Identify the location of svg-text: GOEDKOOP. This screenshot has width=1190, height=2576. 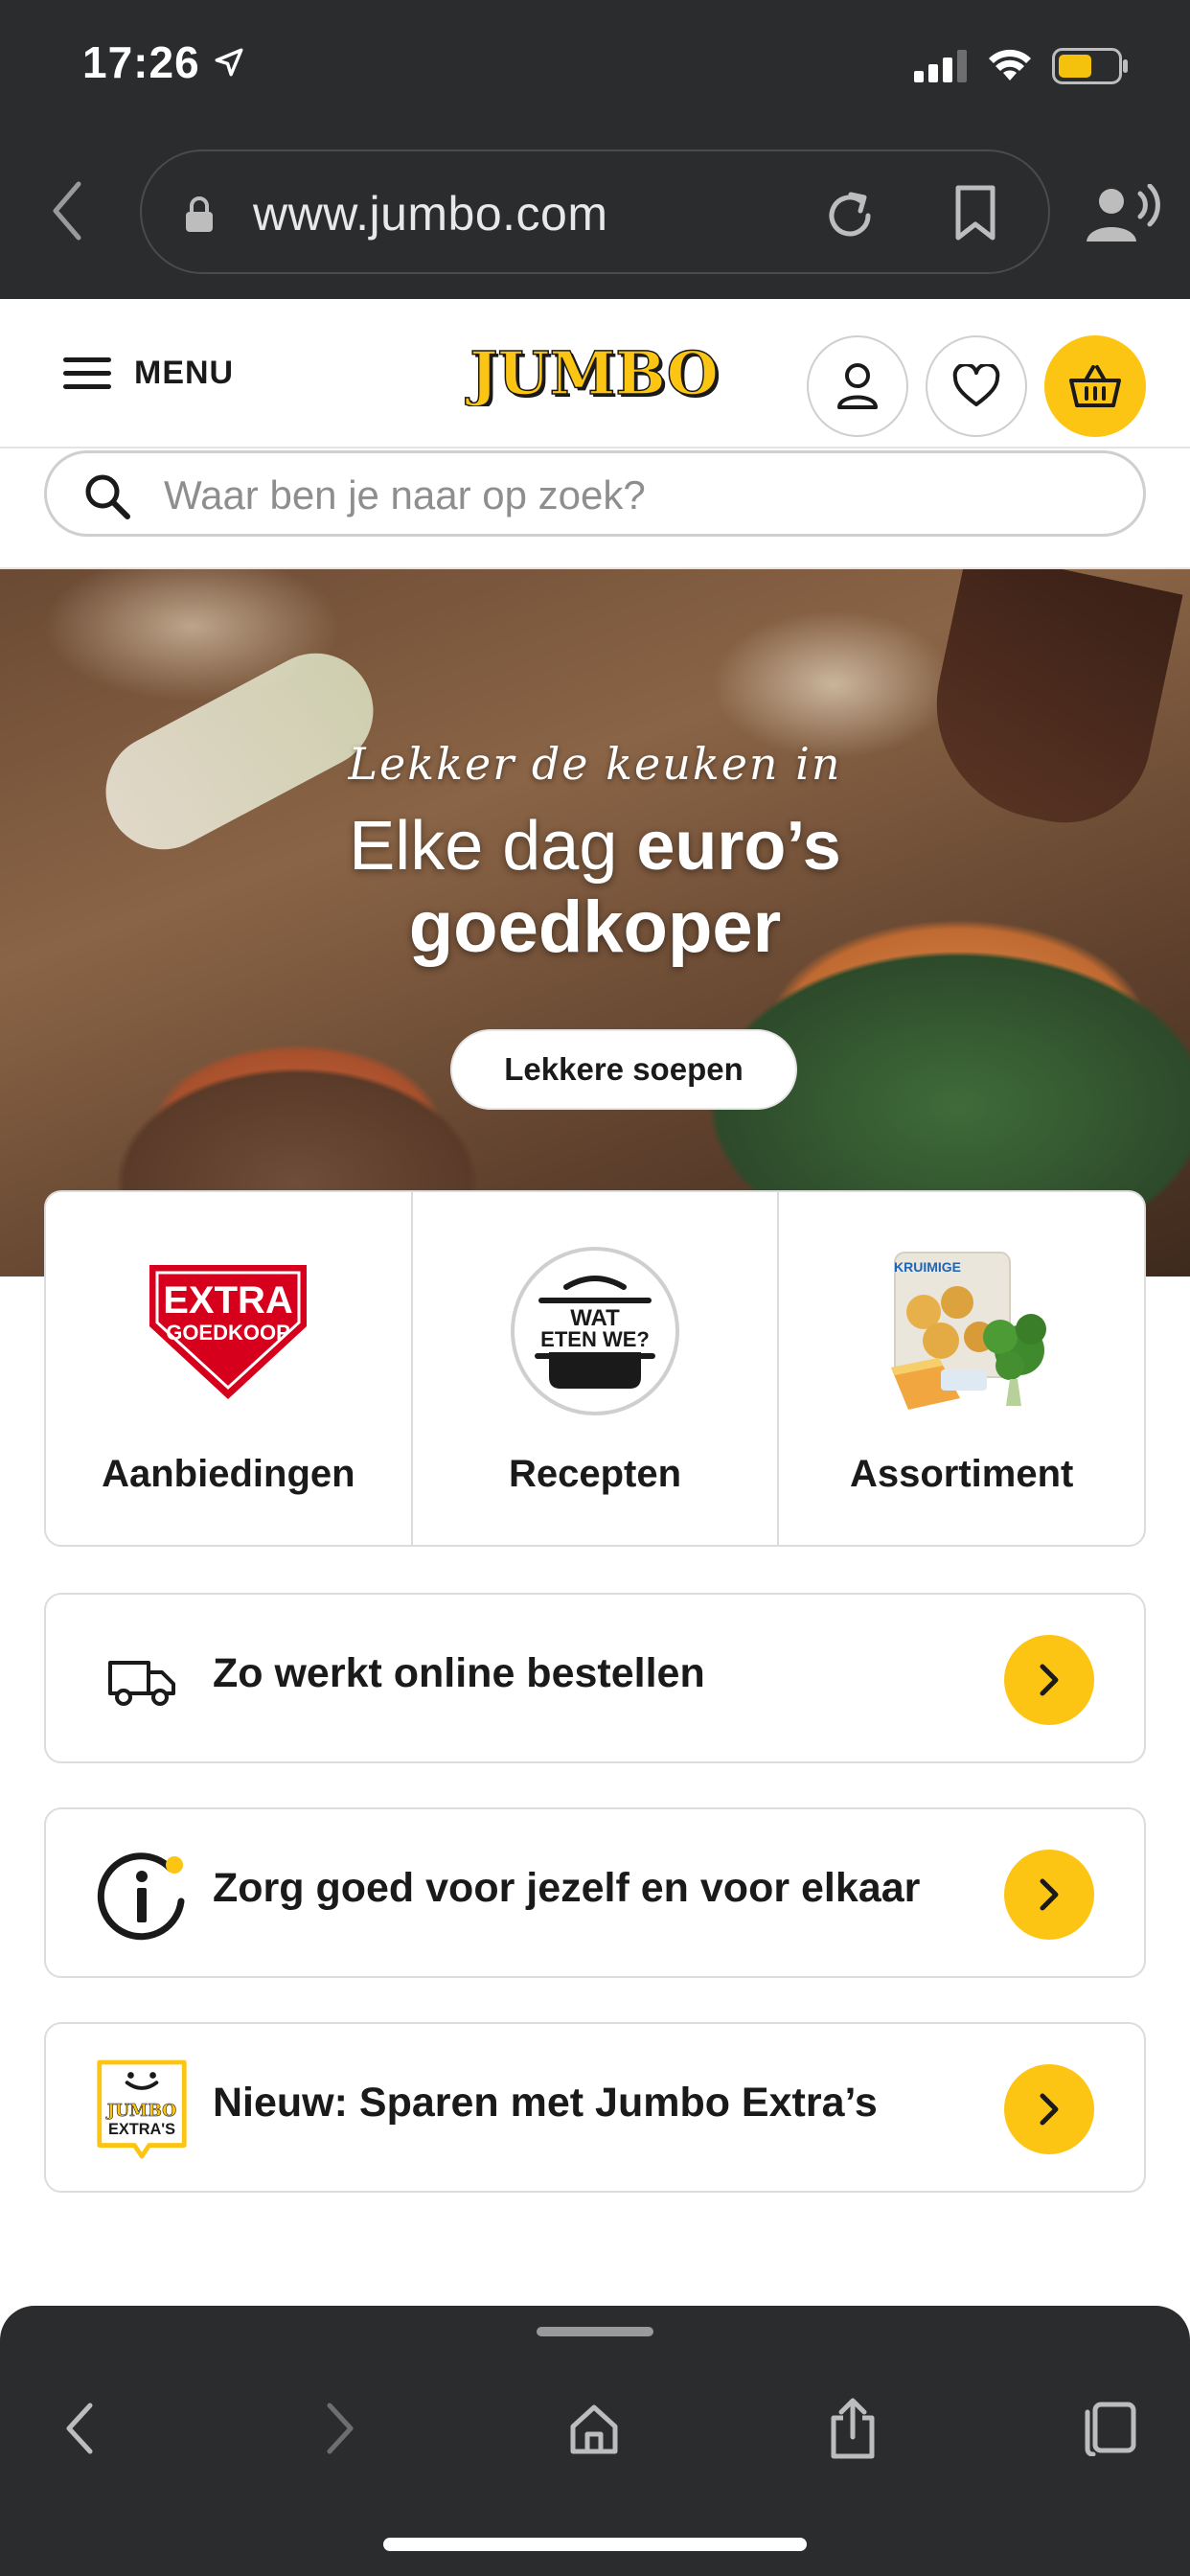
(229, 1333).